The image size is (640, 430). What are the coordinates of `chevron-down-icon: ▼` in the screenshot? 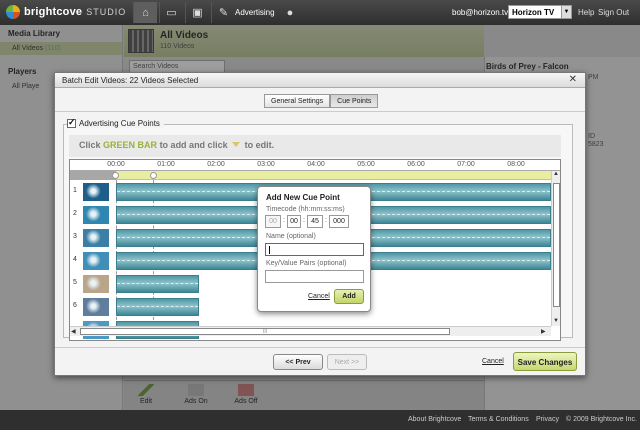 It's located at (566, 12).